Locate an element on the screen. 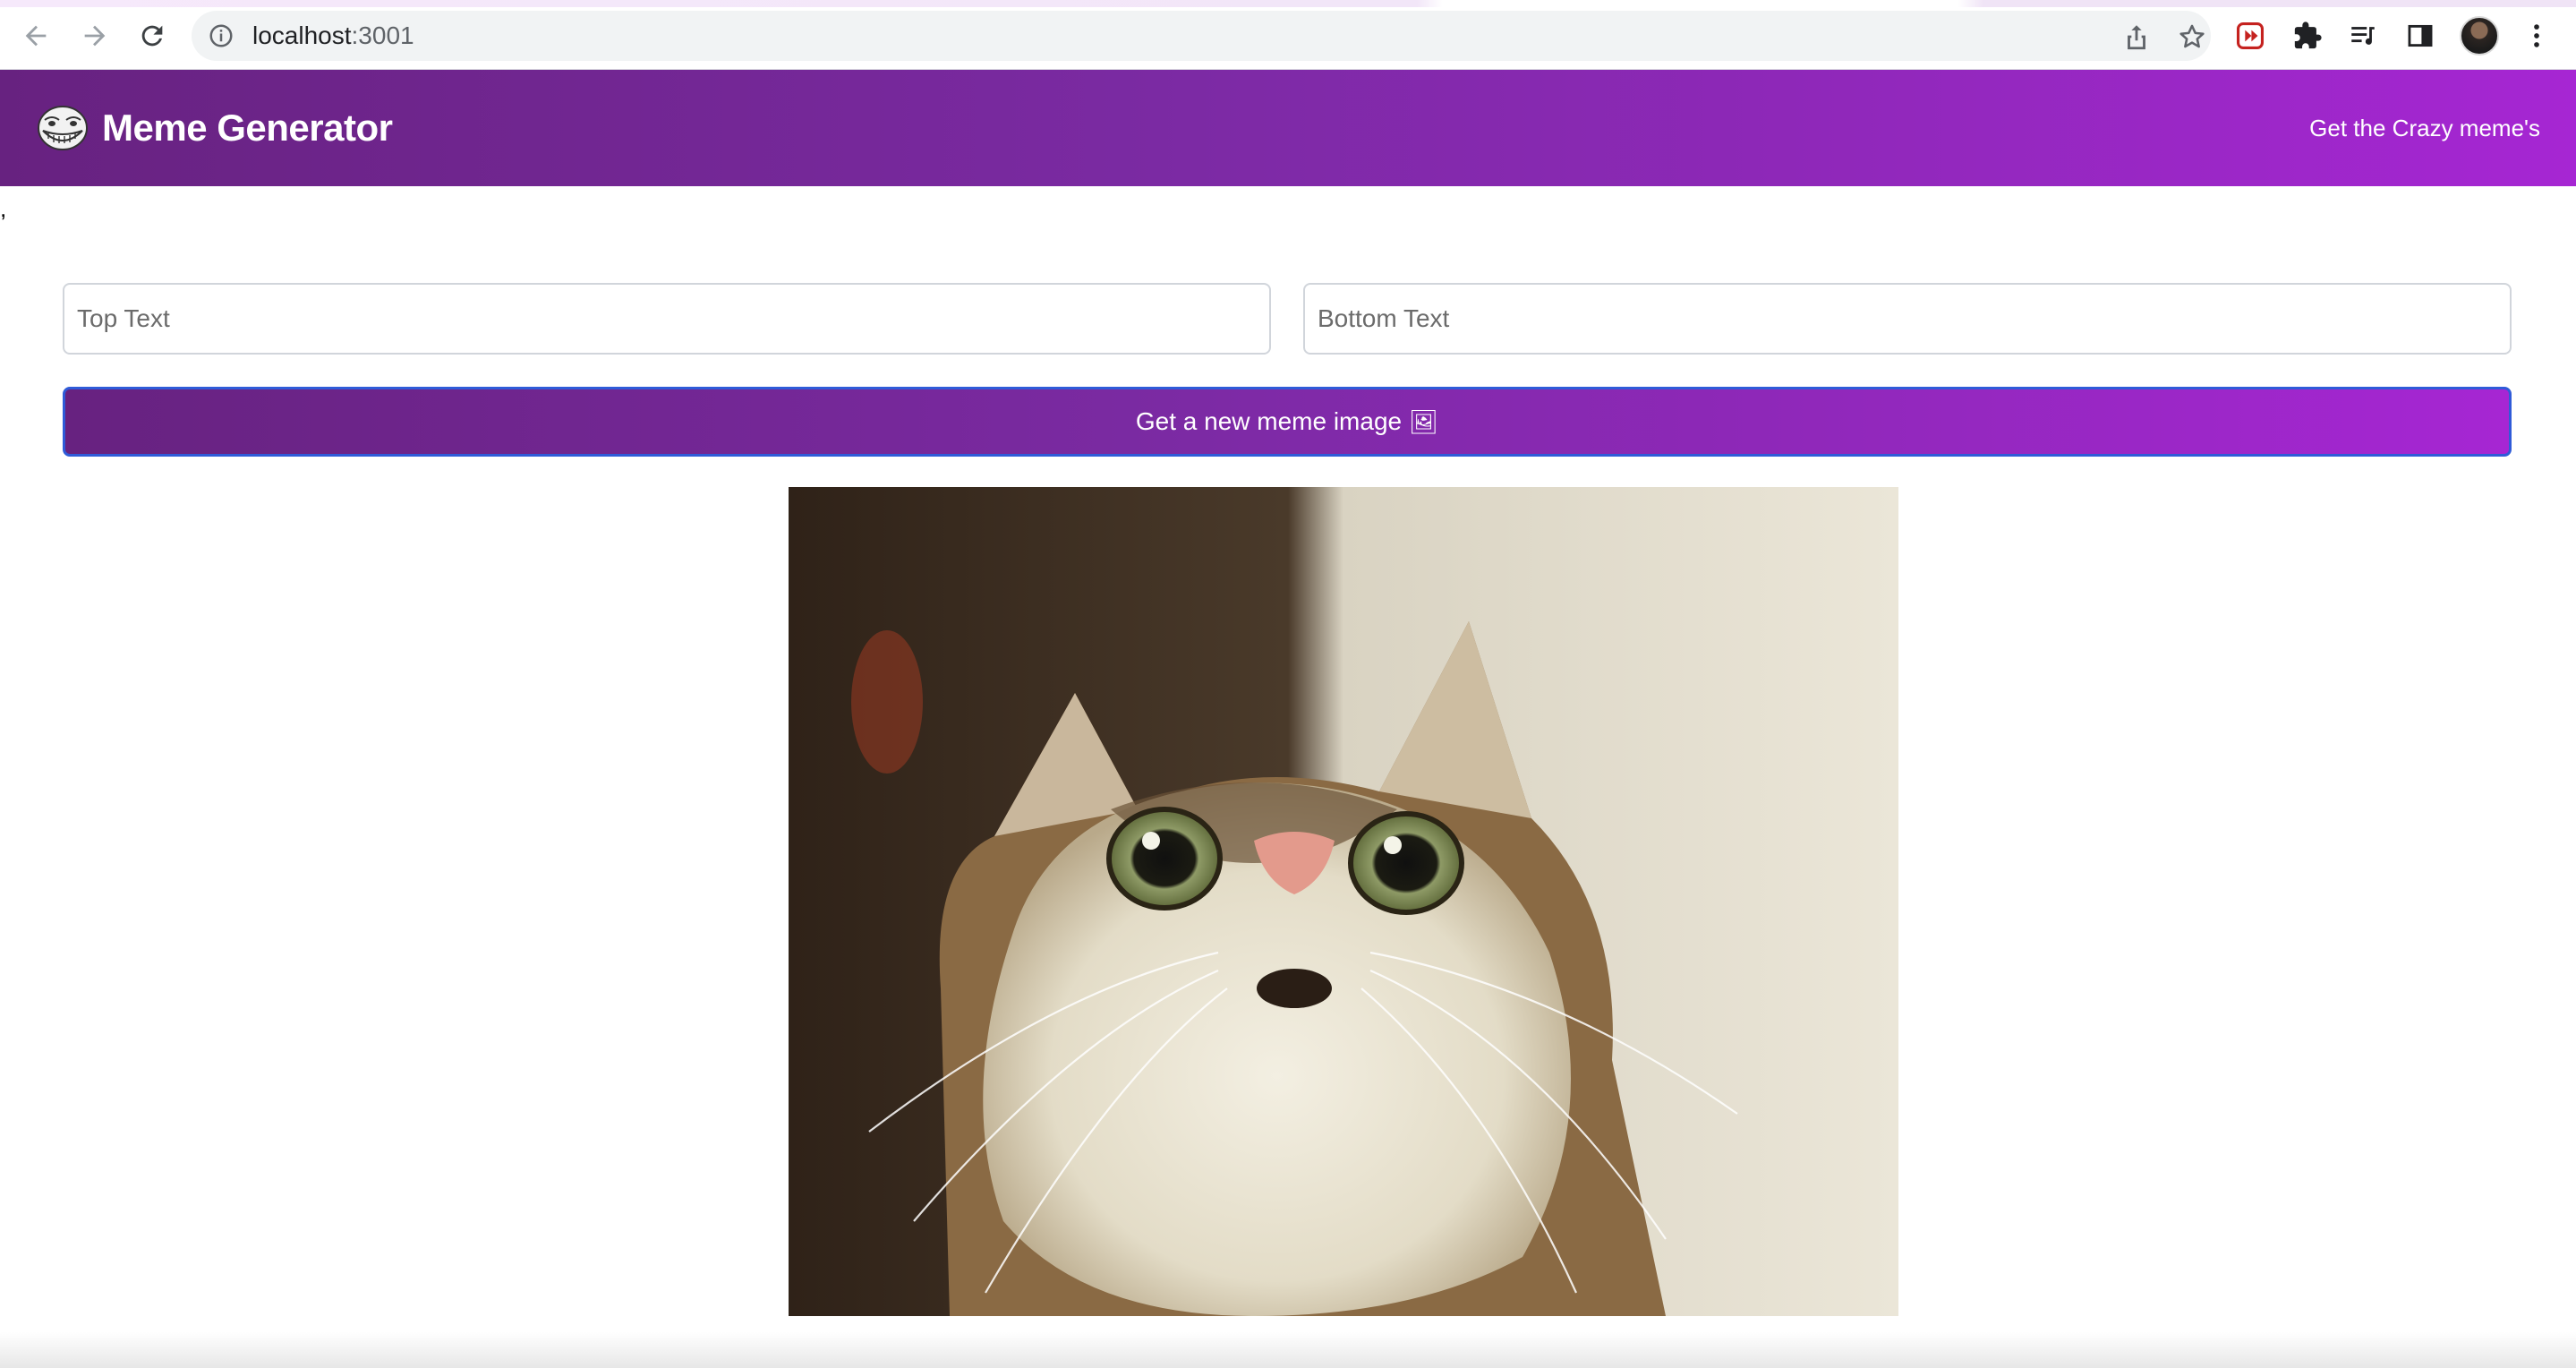  stray-text: , is located at coordinates (3, 208).